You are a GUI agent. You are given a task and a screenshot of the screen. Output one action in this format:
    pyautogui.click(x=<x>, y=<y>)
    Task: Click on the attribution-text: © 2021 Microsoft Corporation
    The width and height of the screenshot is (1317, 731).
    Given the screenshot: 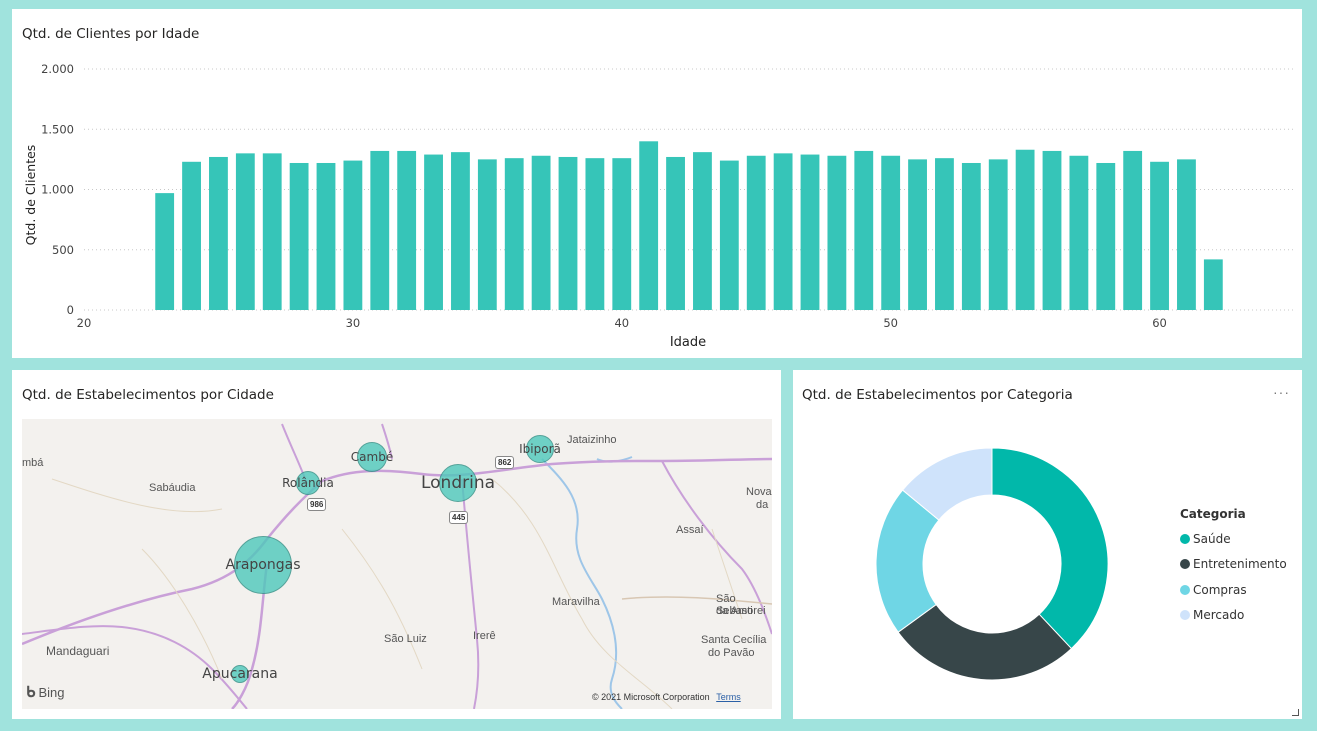 What is the action you would take?
    pyautogui.click(x=651, y=697)
    